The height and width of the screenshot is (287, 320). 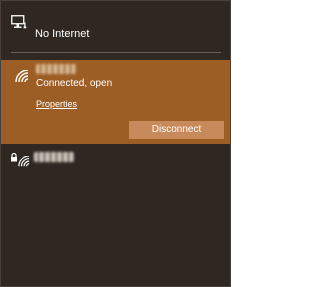 I want to click on network-status-text: No Internet, so click(x=62, y=34).